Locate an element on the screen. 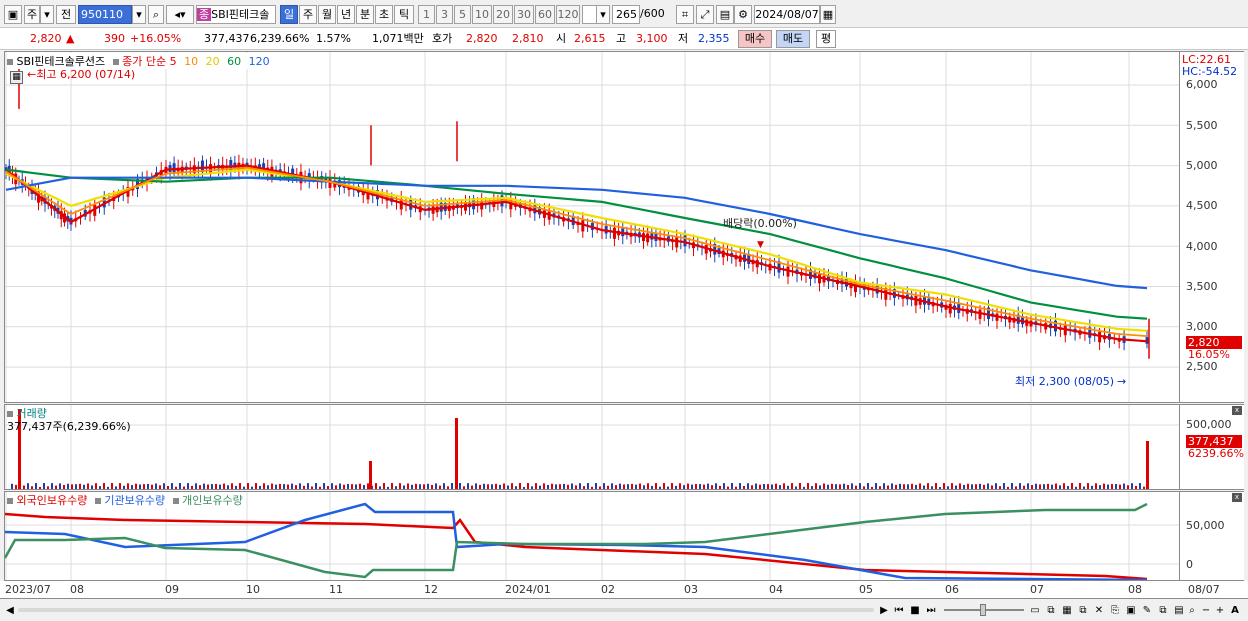 Image resolution: width=1248 pixels, height=621 pixels. search-icon: ⌕ is located at coordinates (156, 14).